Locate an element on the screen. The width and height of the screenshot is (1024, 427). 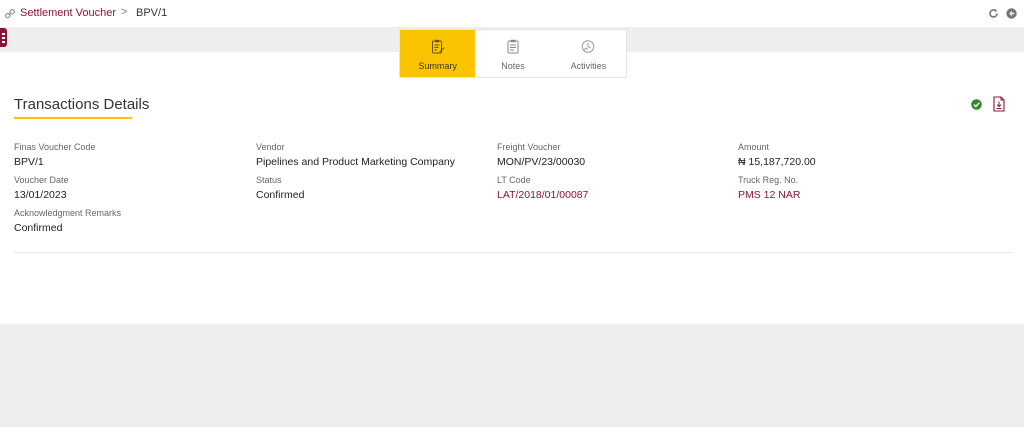
tab-bar: Summary Notes Activities is located at coordinates (513, 53).